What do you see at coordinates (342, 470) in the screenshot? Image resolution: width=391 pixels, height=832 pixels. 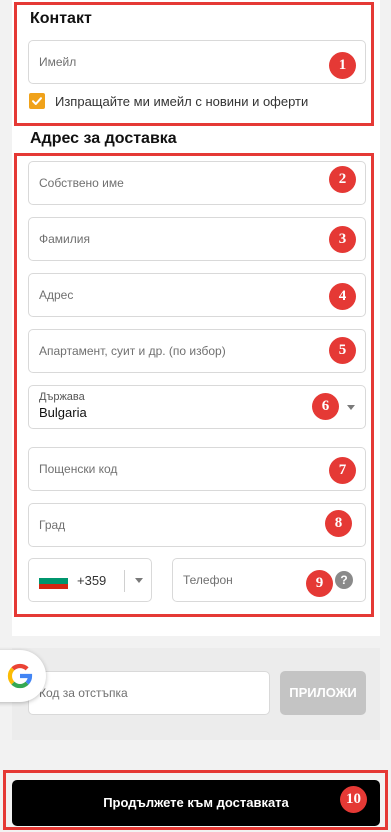 I see `annotation-badge: 7` at bounding box center [342, 470].